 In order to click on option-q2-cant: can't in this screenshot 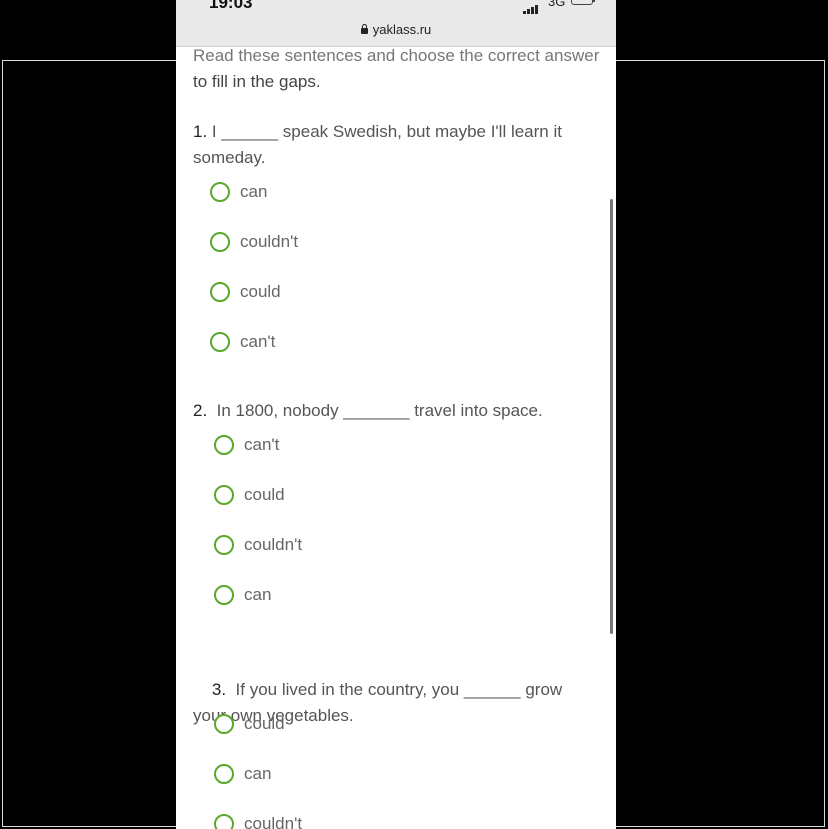, I will do `click(246, 445)`.